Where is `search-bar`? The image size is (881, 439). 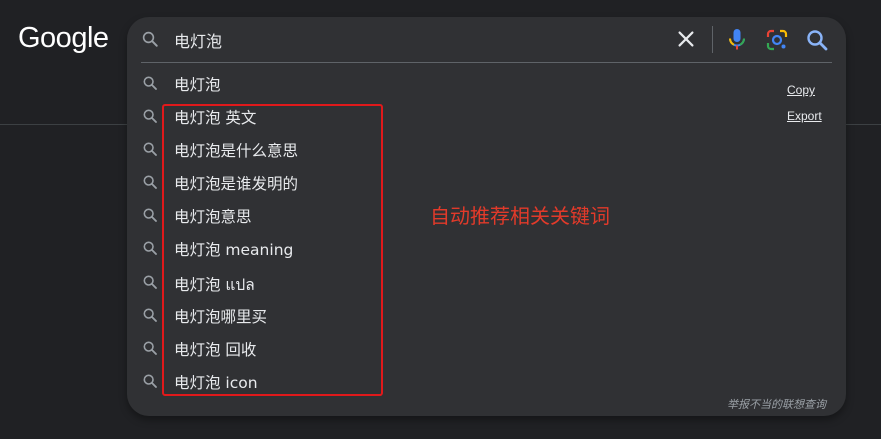 search-bar is located at coordinates (486, 39).